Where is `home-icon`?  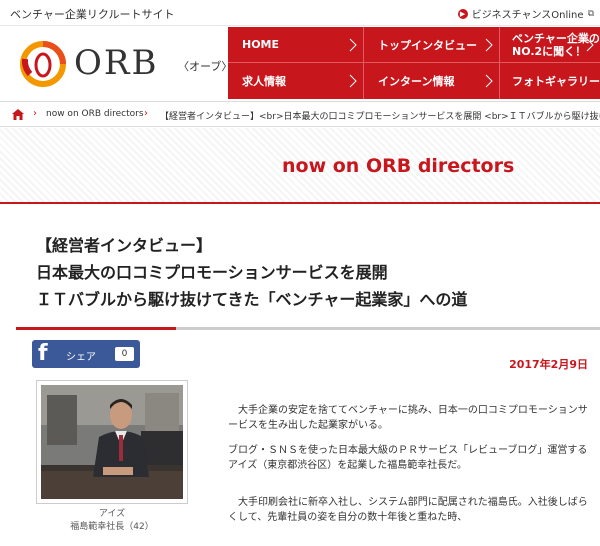
home-icon is located at coordinates (18, 114).